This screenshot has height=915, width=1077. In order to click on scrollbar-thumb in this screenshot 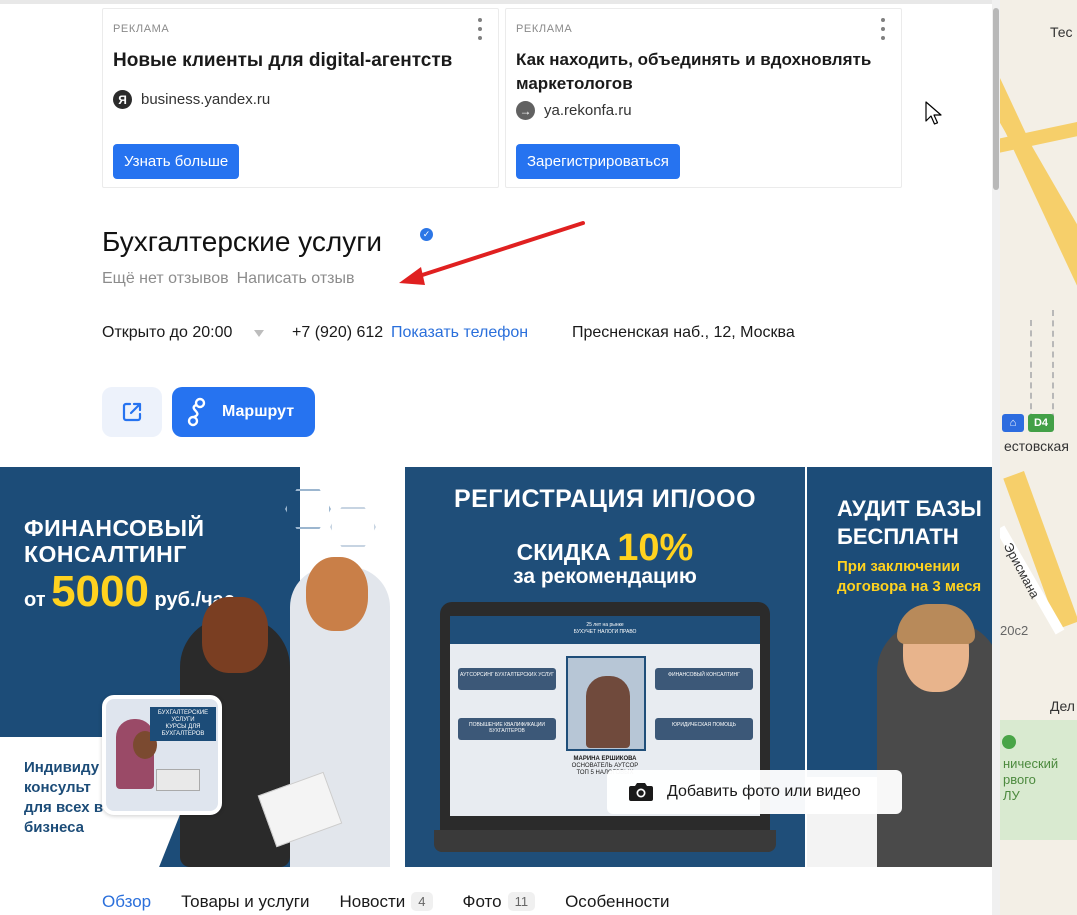, I will do `click(996, 99)`.